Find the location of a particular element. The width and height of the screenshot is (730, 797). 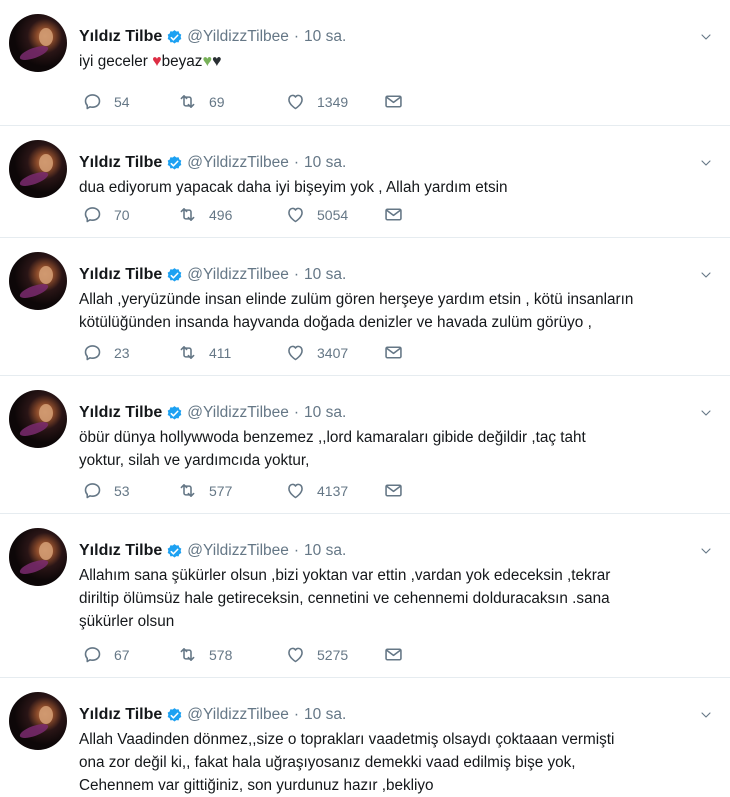

tweet-actions: 67 578 5275 is located at coordinates (252, 655).